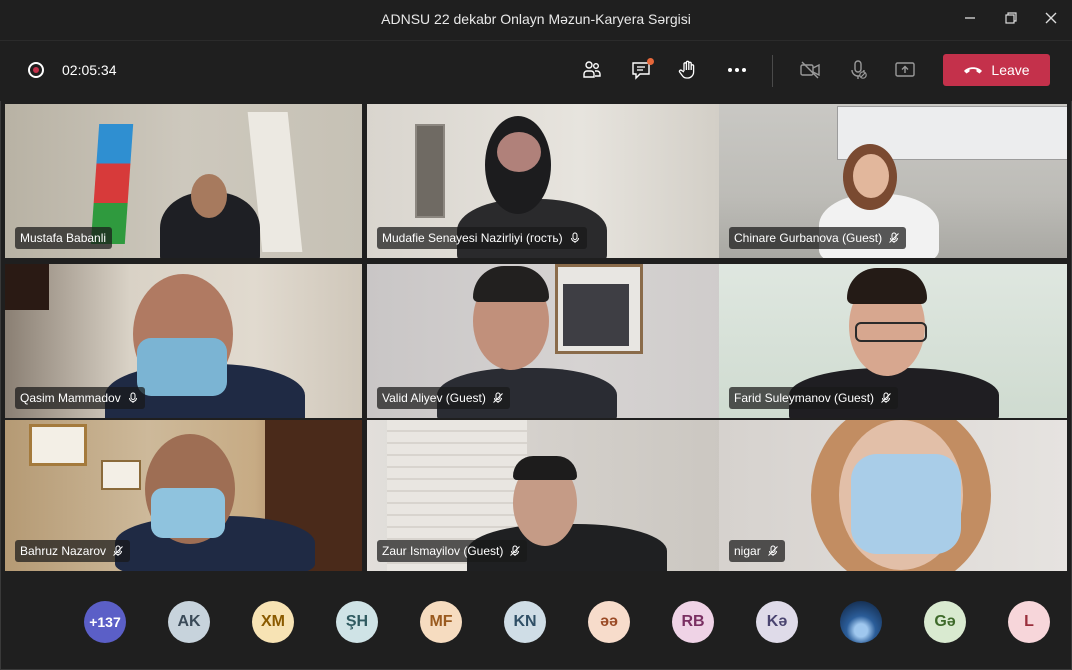  I want to click on participant-avatar: əə, so click(609, 622).